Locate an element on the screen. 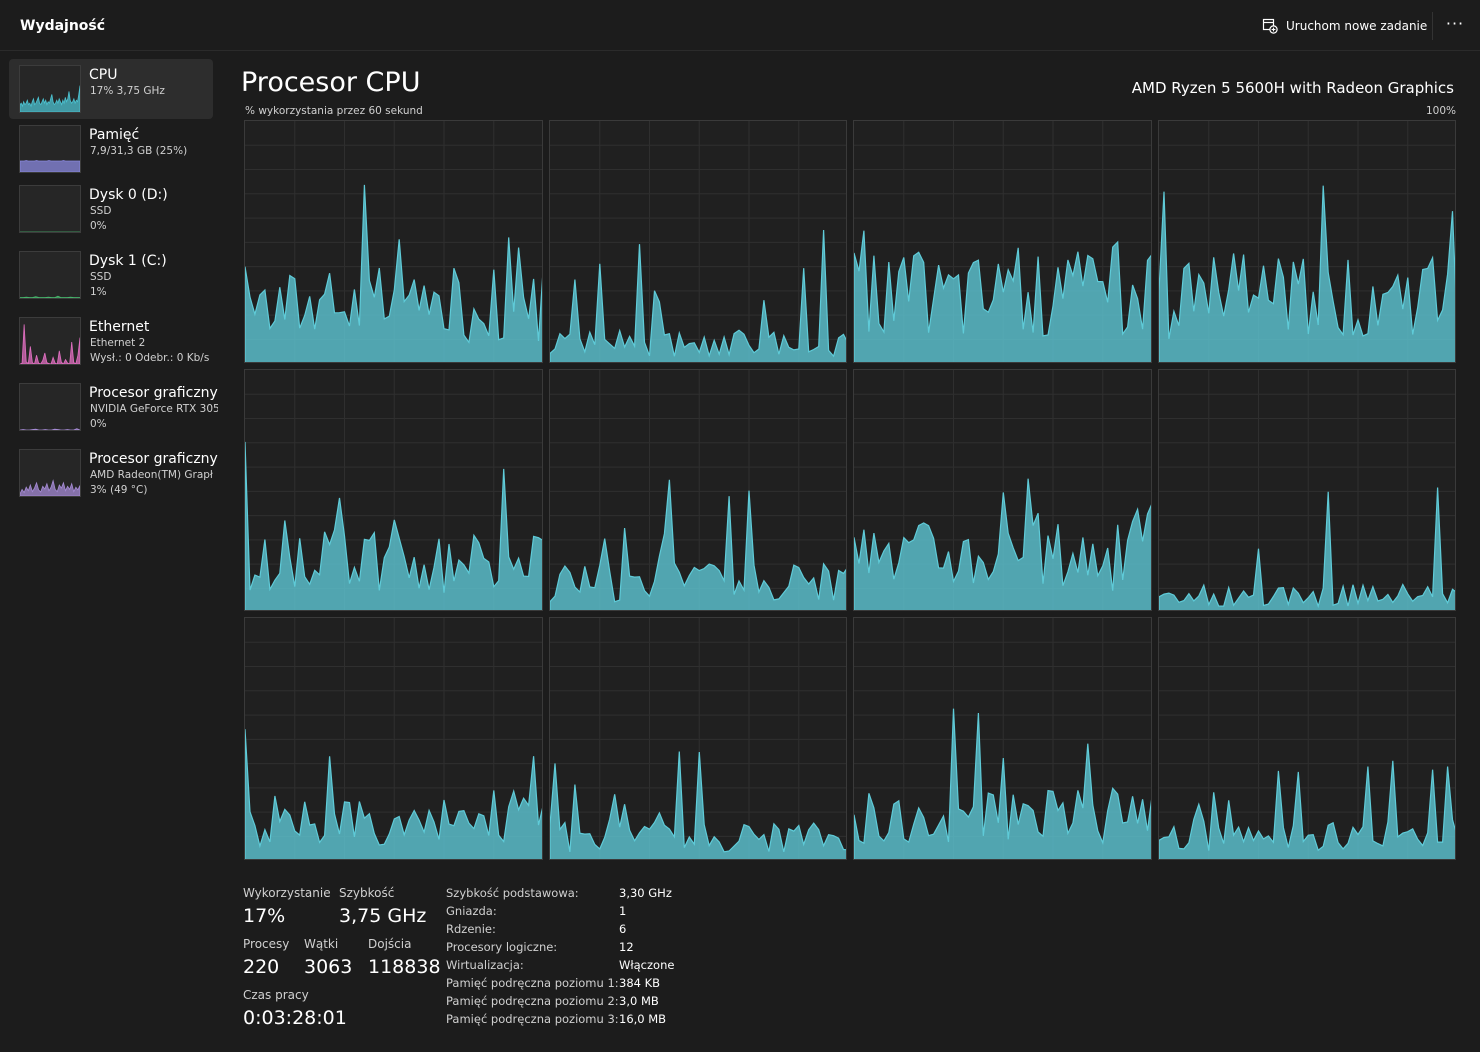  more-options-button: ··· is located at coordinates (1455, 26).